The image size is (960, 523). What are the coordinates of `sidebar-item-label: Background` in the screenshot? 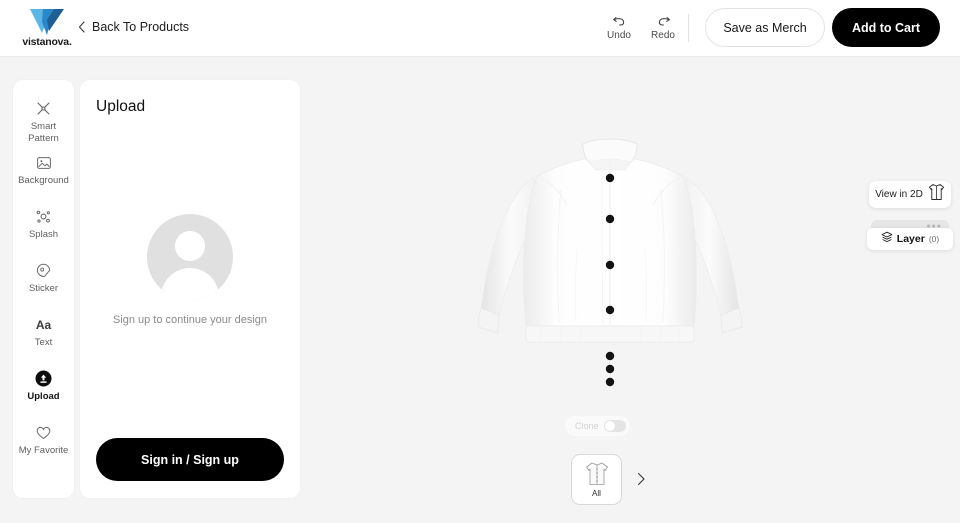 It's located at (43, 180).